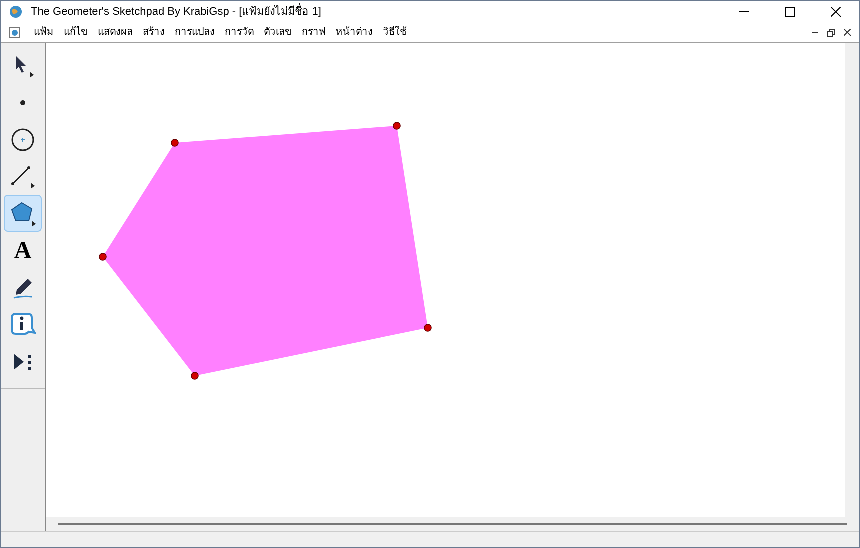  Describe the element at coordinates (44, 32) in the screenshot. I see `menu-item: แฟ้ม` at that location.